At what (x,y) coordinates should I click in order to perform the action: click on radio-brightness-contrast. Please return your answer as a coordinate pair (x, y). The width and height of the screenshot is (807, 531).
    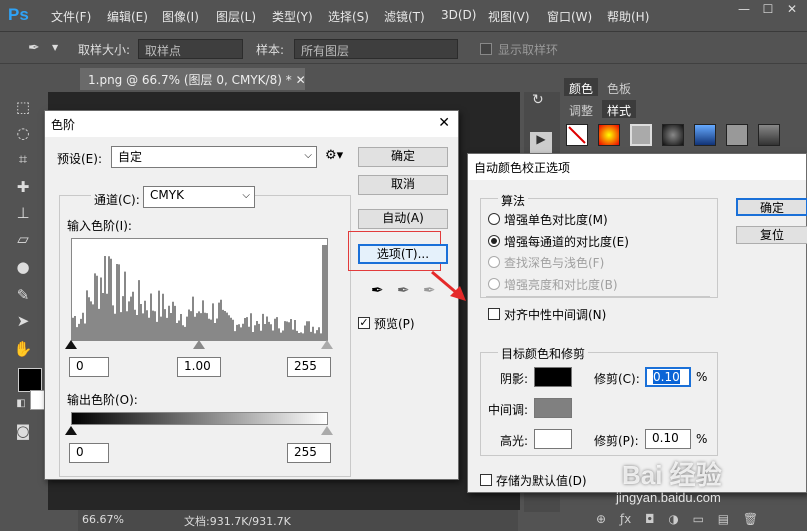
    Looking at the image, I should click on (494, 284).